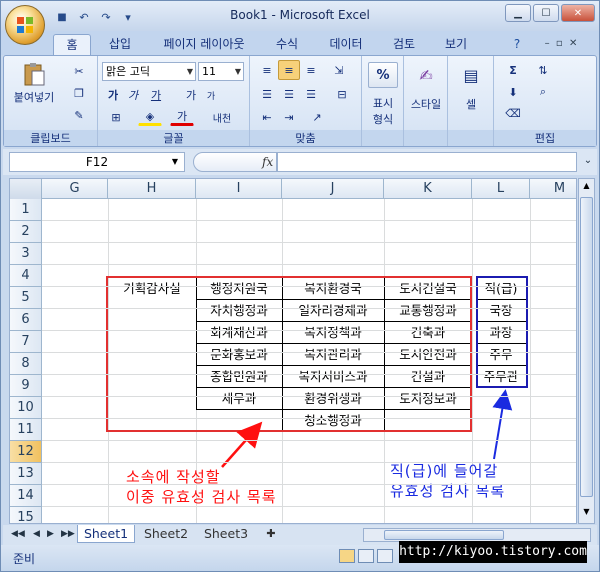  What do you see at coordinates (72, 44) in the screenshot?
I see `tab-home: 홈` at bounding box center [72, 44].